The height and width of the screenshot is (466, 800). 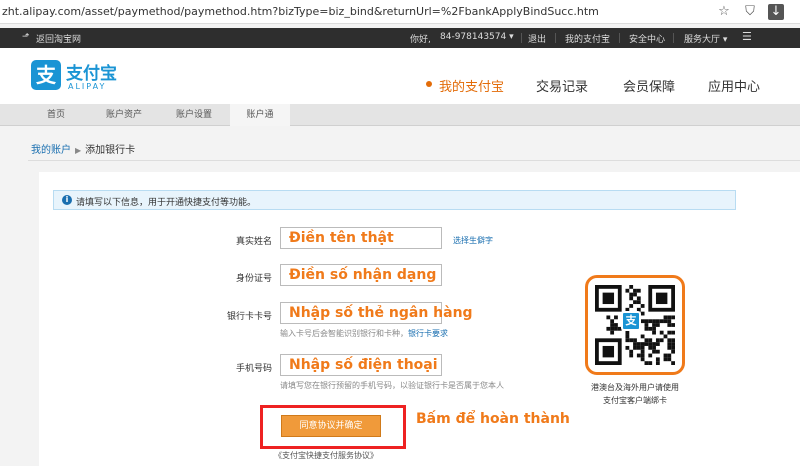 What do you see at coordinates (56, 115) in the screenshot?
I see `tab-home: 首页` at bounding box center [56, 115].